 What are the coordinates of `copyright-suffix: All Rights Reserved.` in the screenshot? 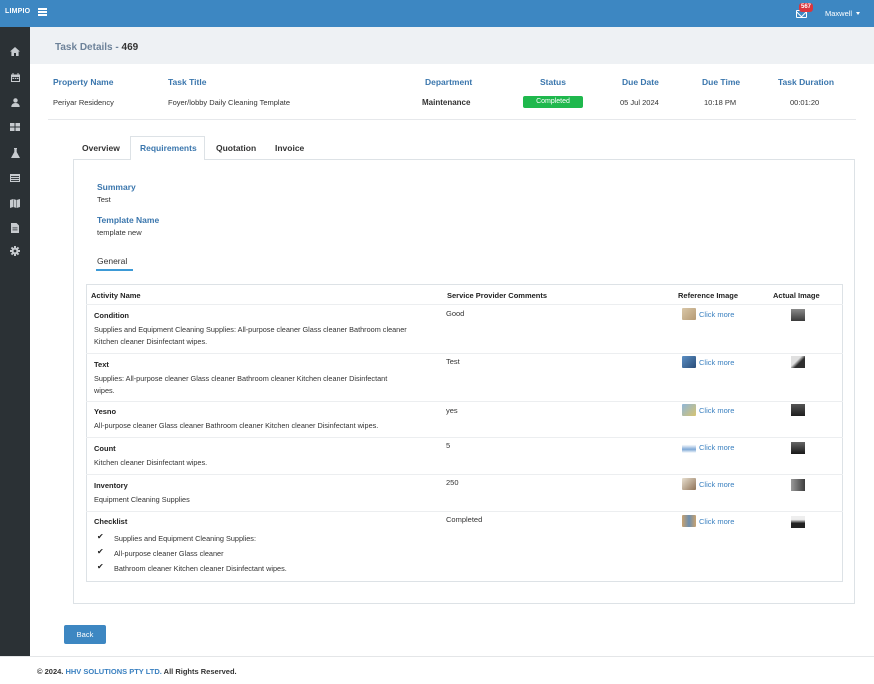 It's located at (199, 671).